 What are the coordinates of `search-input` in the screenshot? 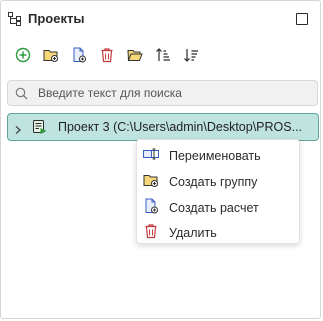 It's located at (173, 93).